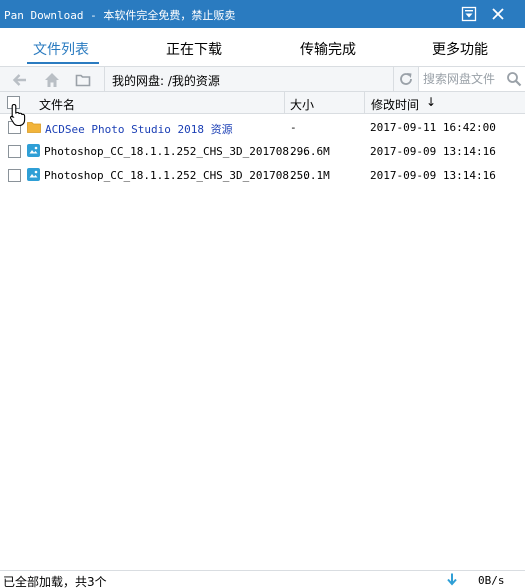 The height and width of the screenshot is (588, 525). I want to click on search-input, so click(462, 79).